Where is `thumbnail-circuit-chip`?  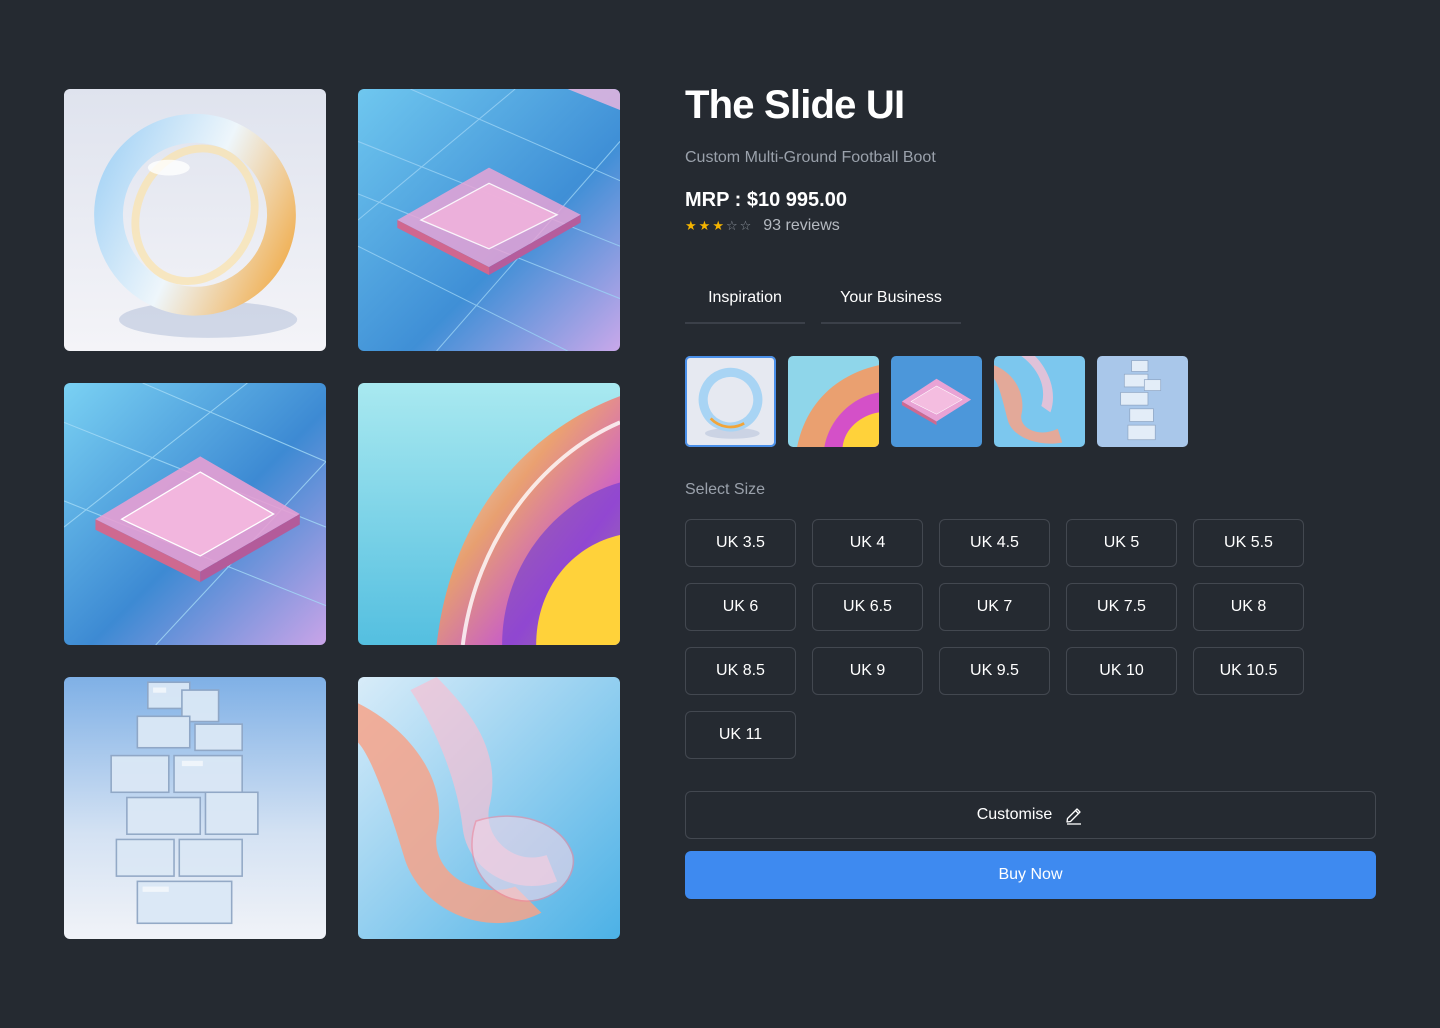
thumbnail-circuit-chip is located at coordinates (936, 401).